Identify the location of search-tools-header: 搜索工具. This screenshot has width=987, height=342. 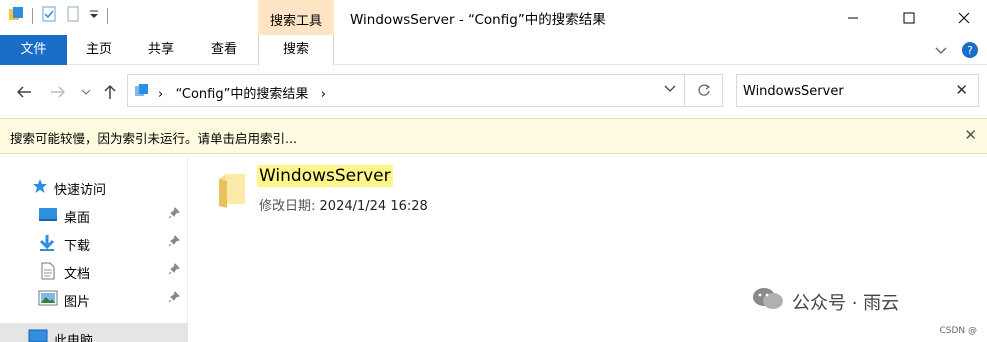
(296, 17).